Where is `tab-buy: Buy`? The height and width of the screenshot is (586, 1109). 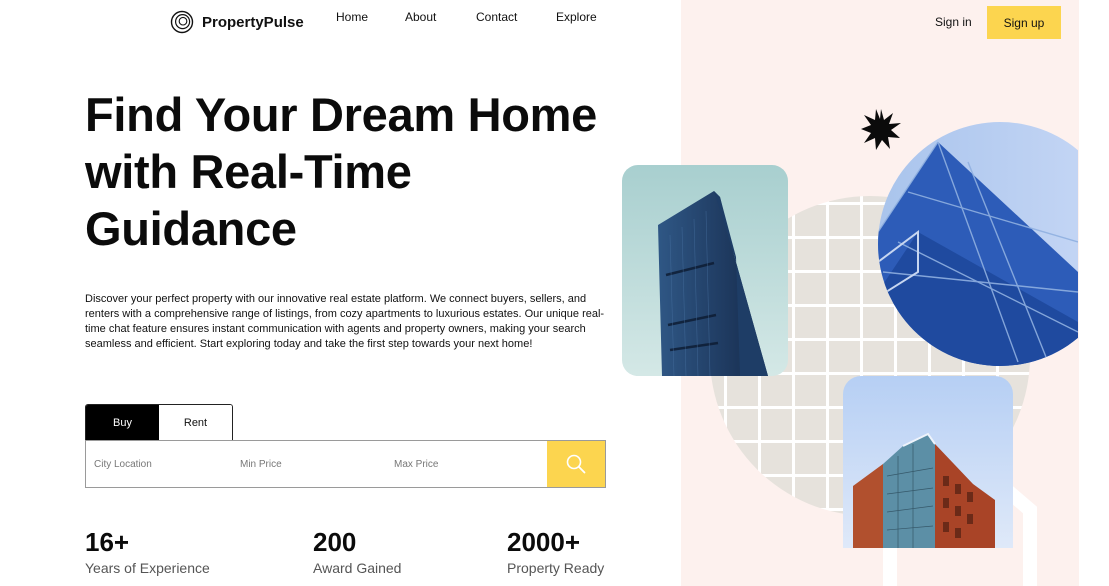
tab-buy: Buy is located at coordinates (122, 423).